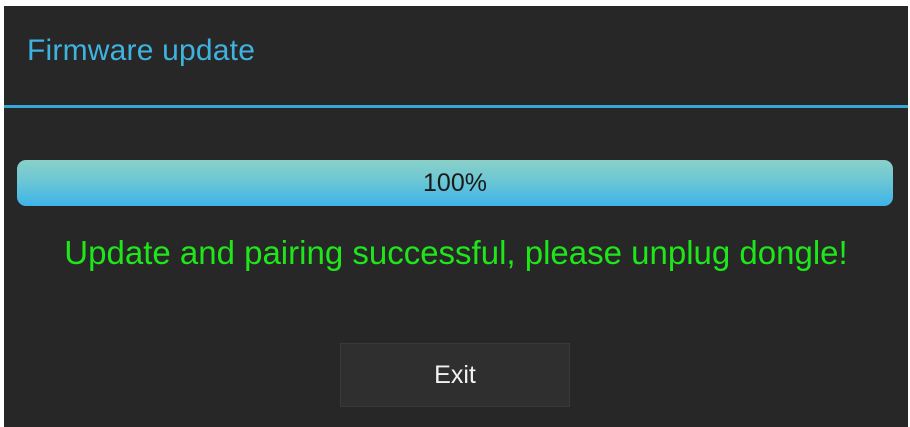  What do you see at coordinates (141, 50) in the screenshot?
I see `dialog-title: Firmware update` at bounding box center [141, 50].